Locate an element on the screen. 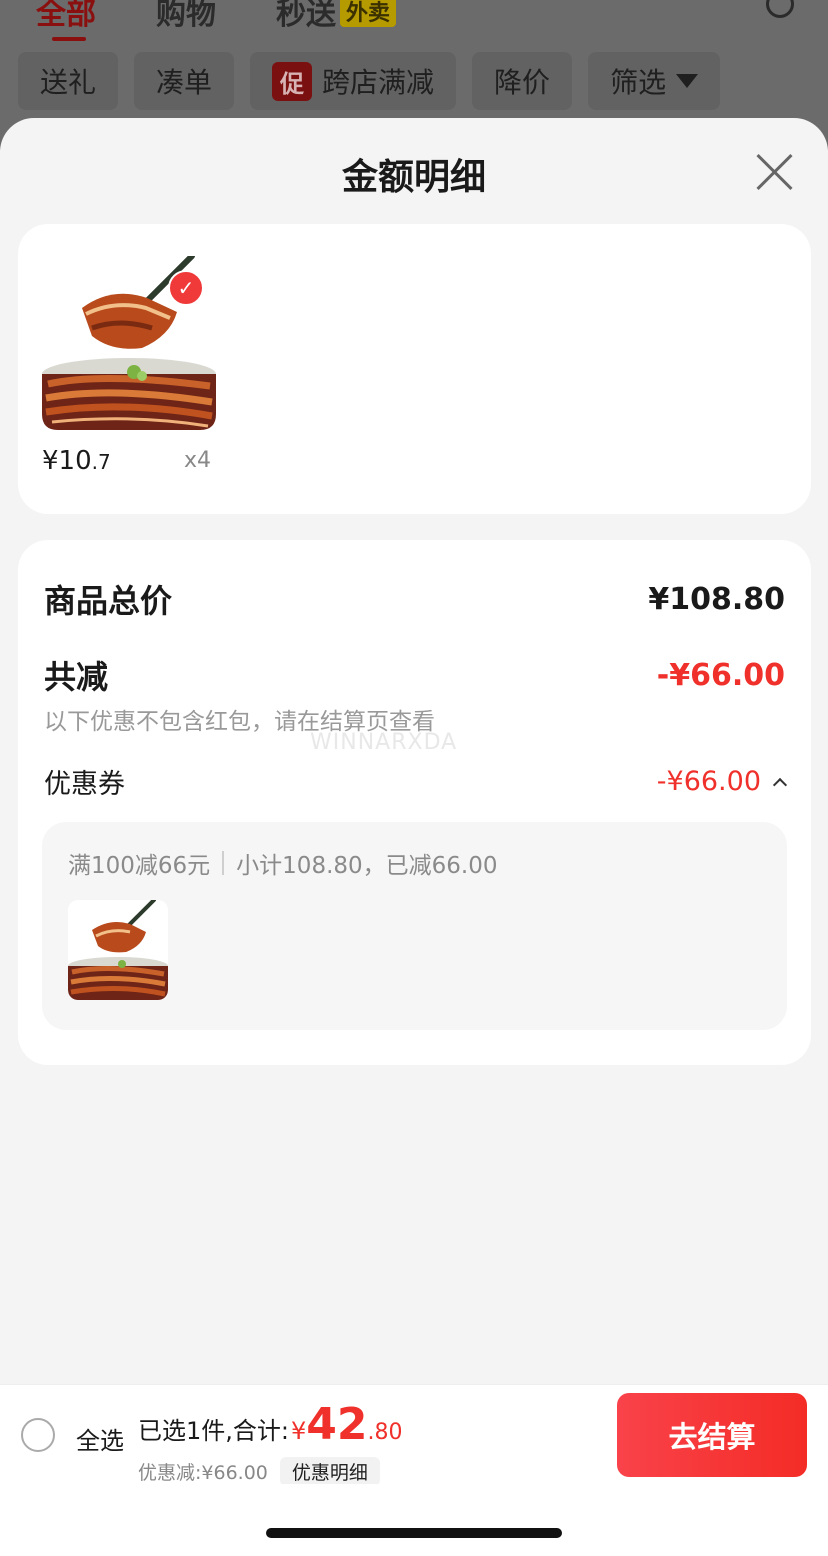 The width and height of the screenshot is (828, 1556). funnel-icon is located at coordinates (687, 81).